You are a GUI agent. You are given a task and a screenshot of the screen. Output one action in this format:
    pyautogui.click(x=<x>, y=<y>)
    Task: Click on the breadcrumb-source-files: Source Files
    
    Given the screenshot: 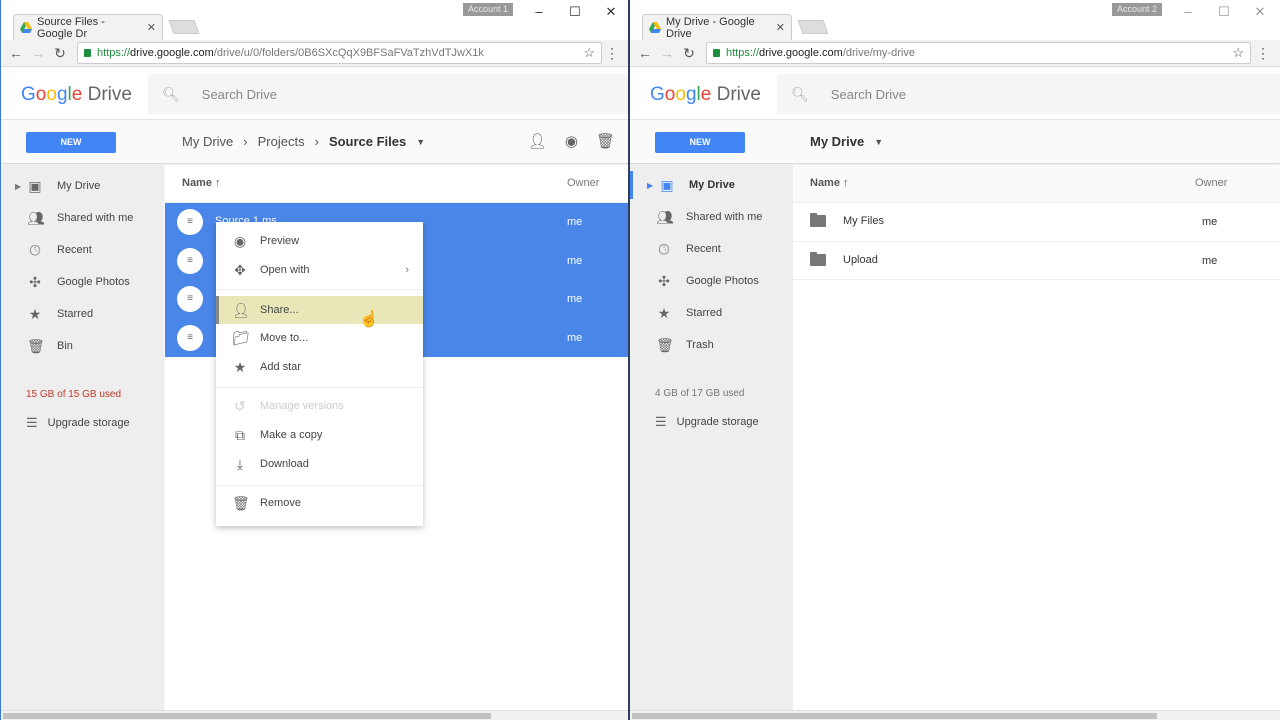 What is the action you would take?
    pyautogui.click(x=367, y=141)
    